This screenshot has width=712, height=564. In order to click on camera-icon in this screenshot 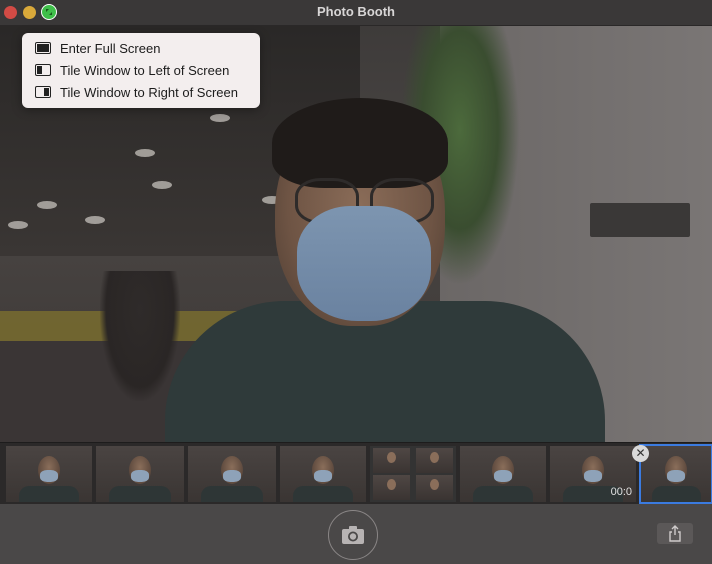, I will do `click(353, 535)`.